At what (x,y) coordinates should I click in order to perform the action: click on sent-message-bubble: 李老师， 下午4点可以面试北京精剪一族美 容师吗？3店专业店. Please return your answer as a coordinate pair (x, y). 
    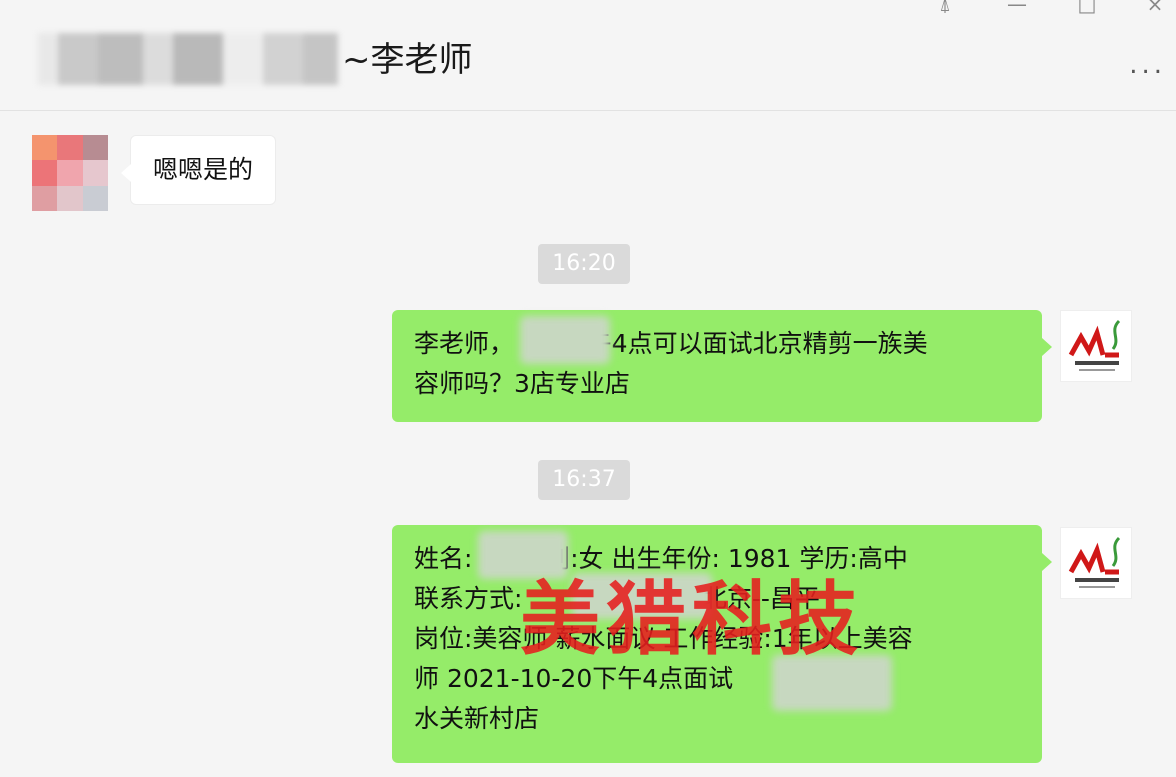
    Looking at the image, I should click on (722, 366).